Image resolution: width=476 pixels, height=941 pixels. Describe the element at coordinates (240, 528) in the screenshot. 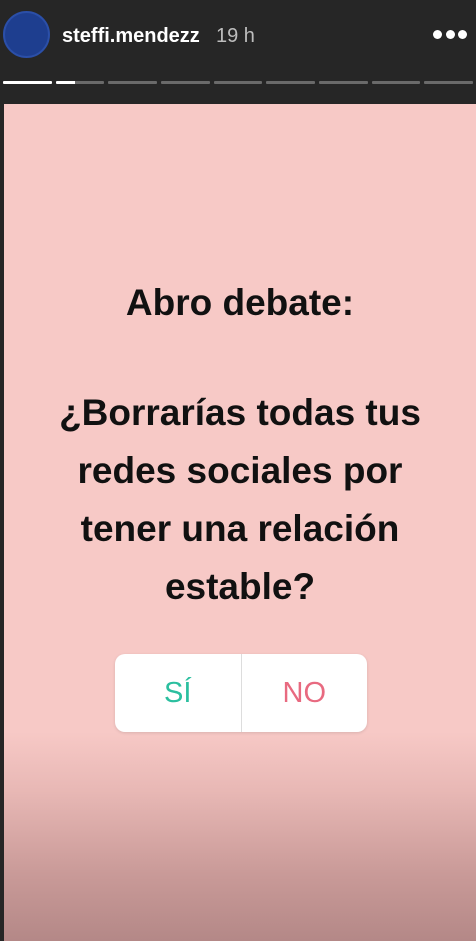

I see `story-question-line: tener una relación` at that location.